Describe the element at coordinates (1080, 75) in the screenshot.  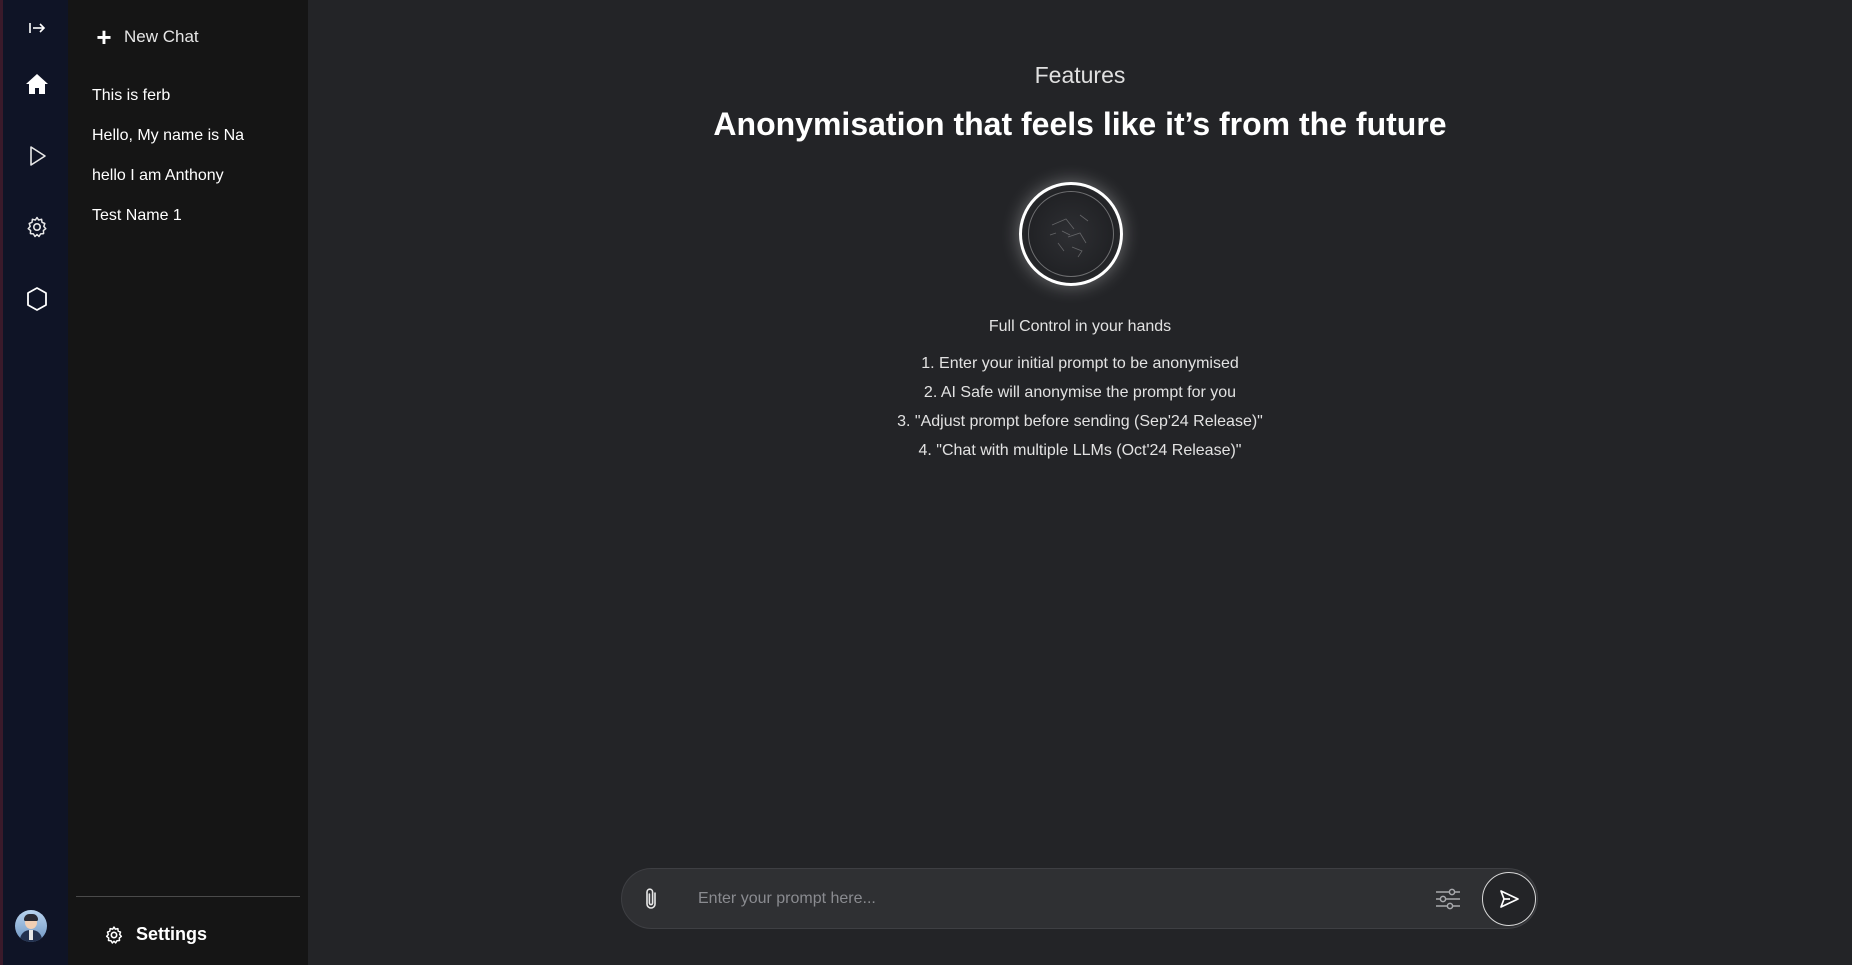
I see `features-eyebrow: Features` at that location.